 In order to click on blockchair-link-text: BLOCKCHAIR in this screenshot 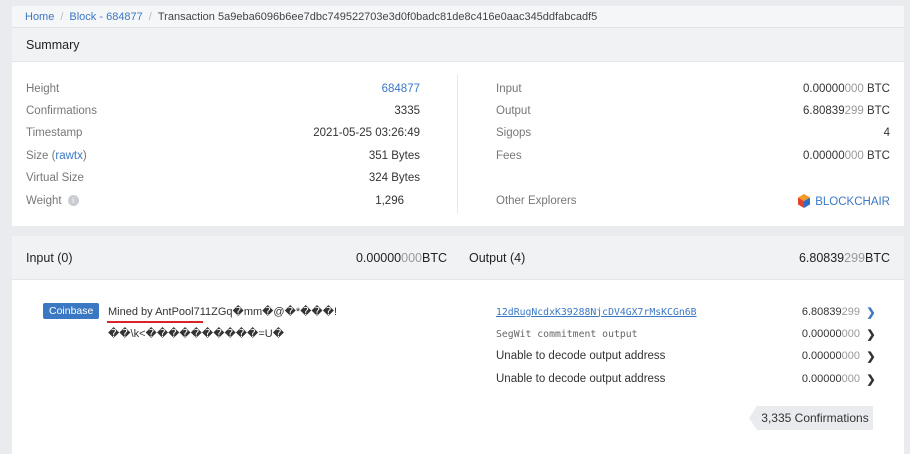, I will do `click(852, 202)`.